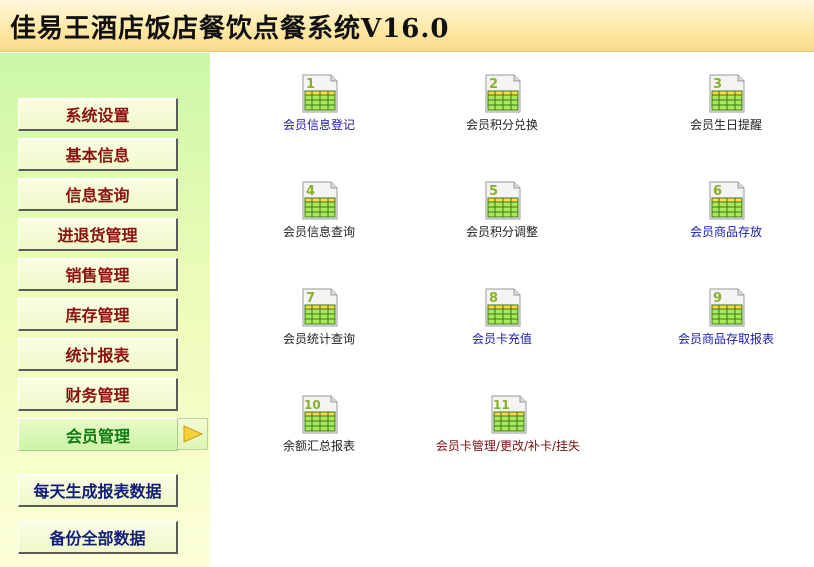  I want to click on nav-system-settings: 系统设置, so click(98, 114).